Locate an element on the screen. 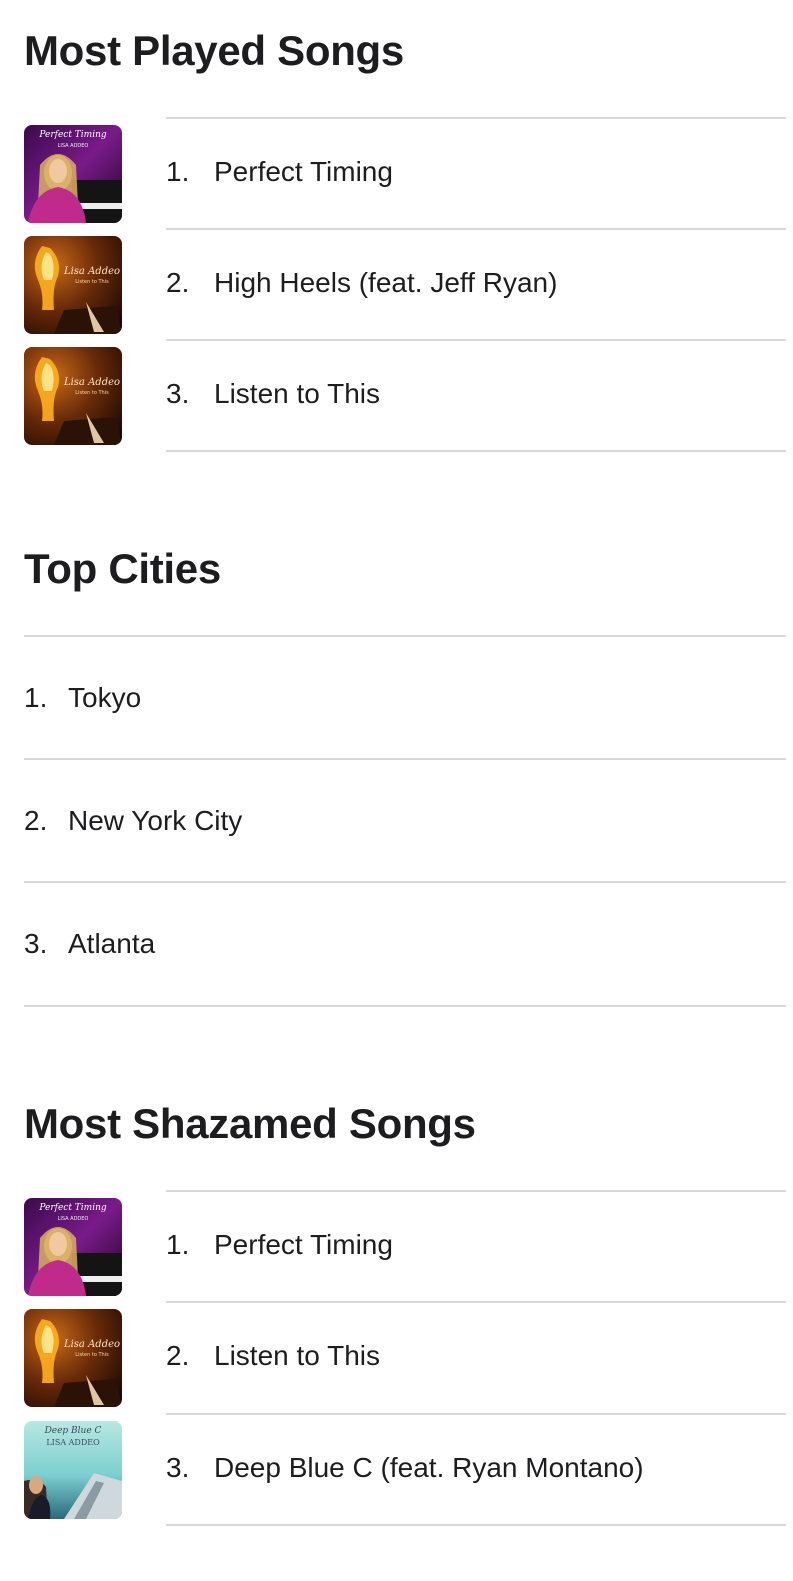 The image size is (793, 1581). city-row: 1. Tokyo is located at coordinates (396, 697).